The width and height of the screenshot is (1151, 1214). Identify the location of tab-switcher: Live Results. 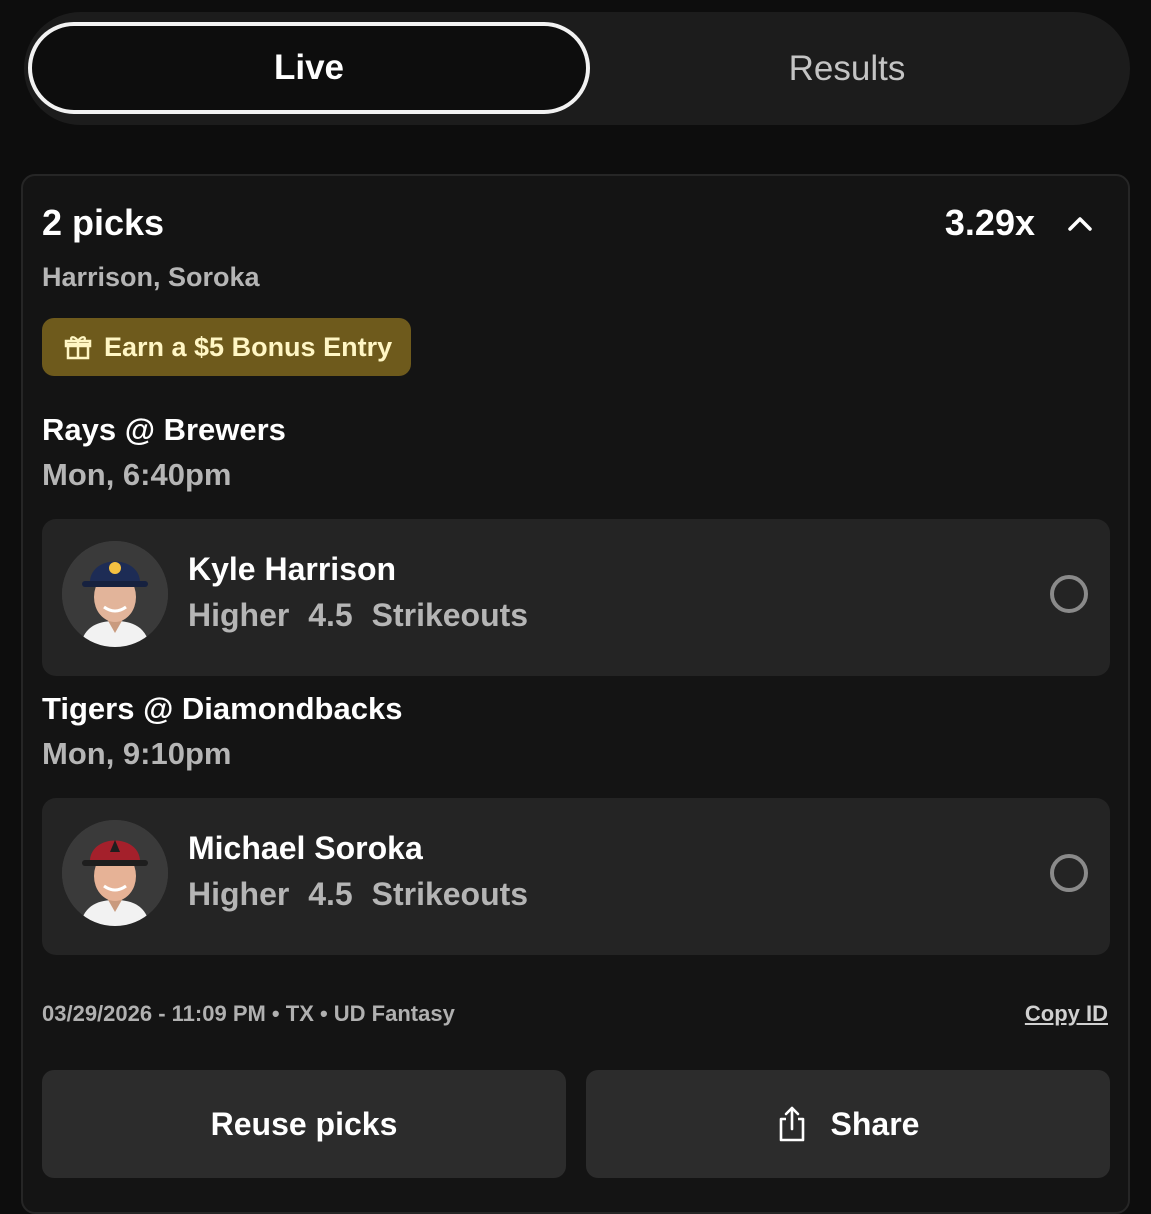
(577, 68).